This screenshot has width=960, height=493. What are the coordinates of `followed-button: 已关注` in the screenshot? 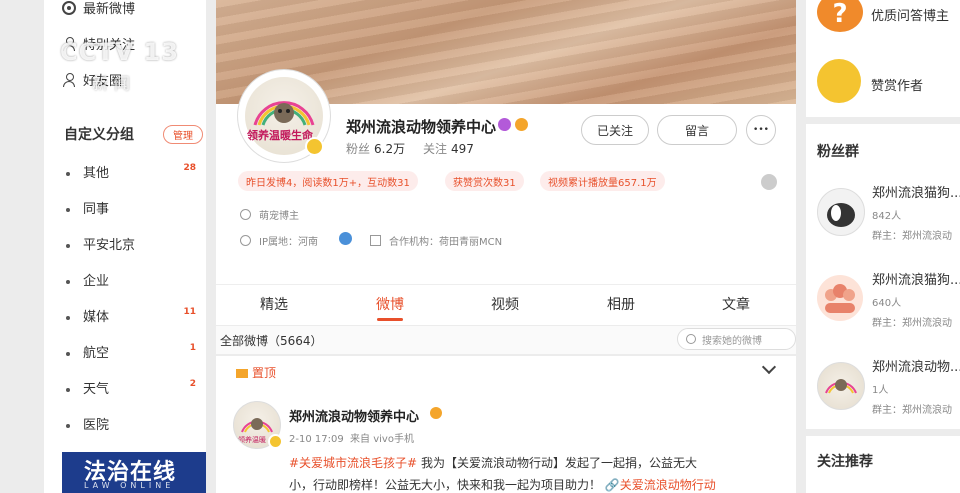 It's located at (615, 130).